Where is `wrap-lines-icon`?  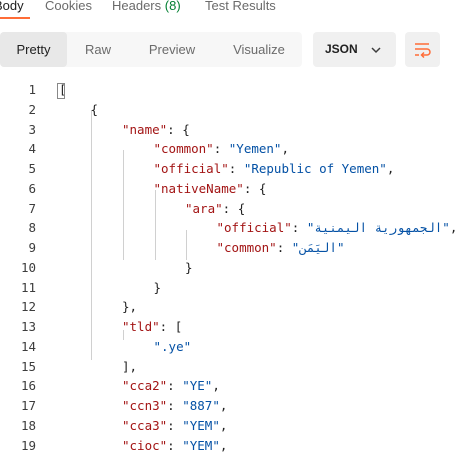 wrap-lines-icon is located at coordinates (423, 50).